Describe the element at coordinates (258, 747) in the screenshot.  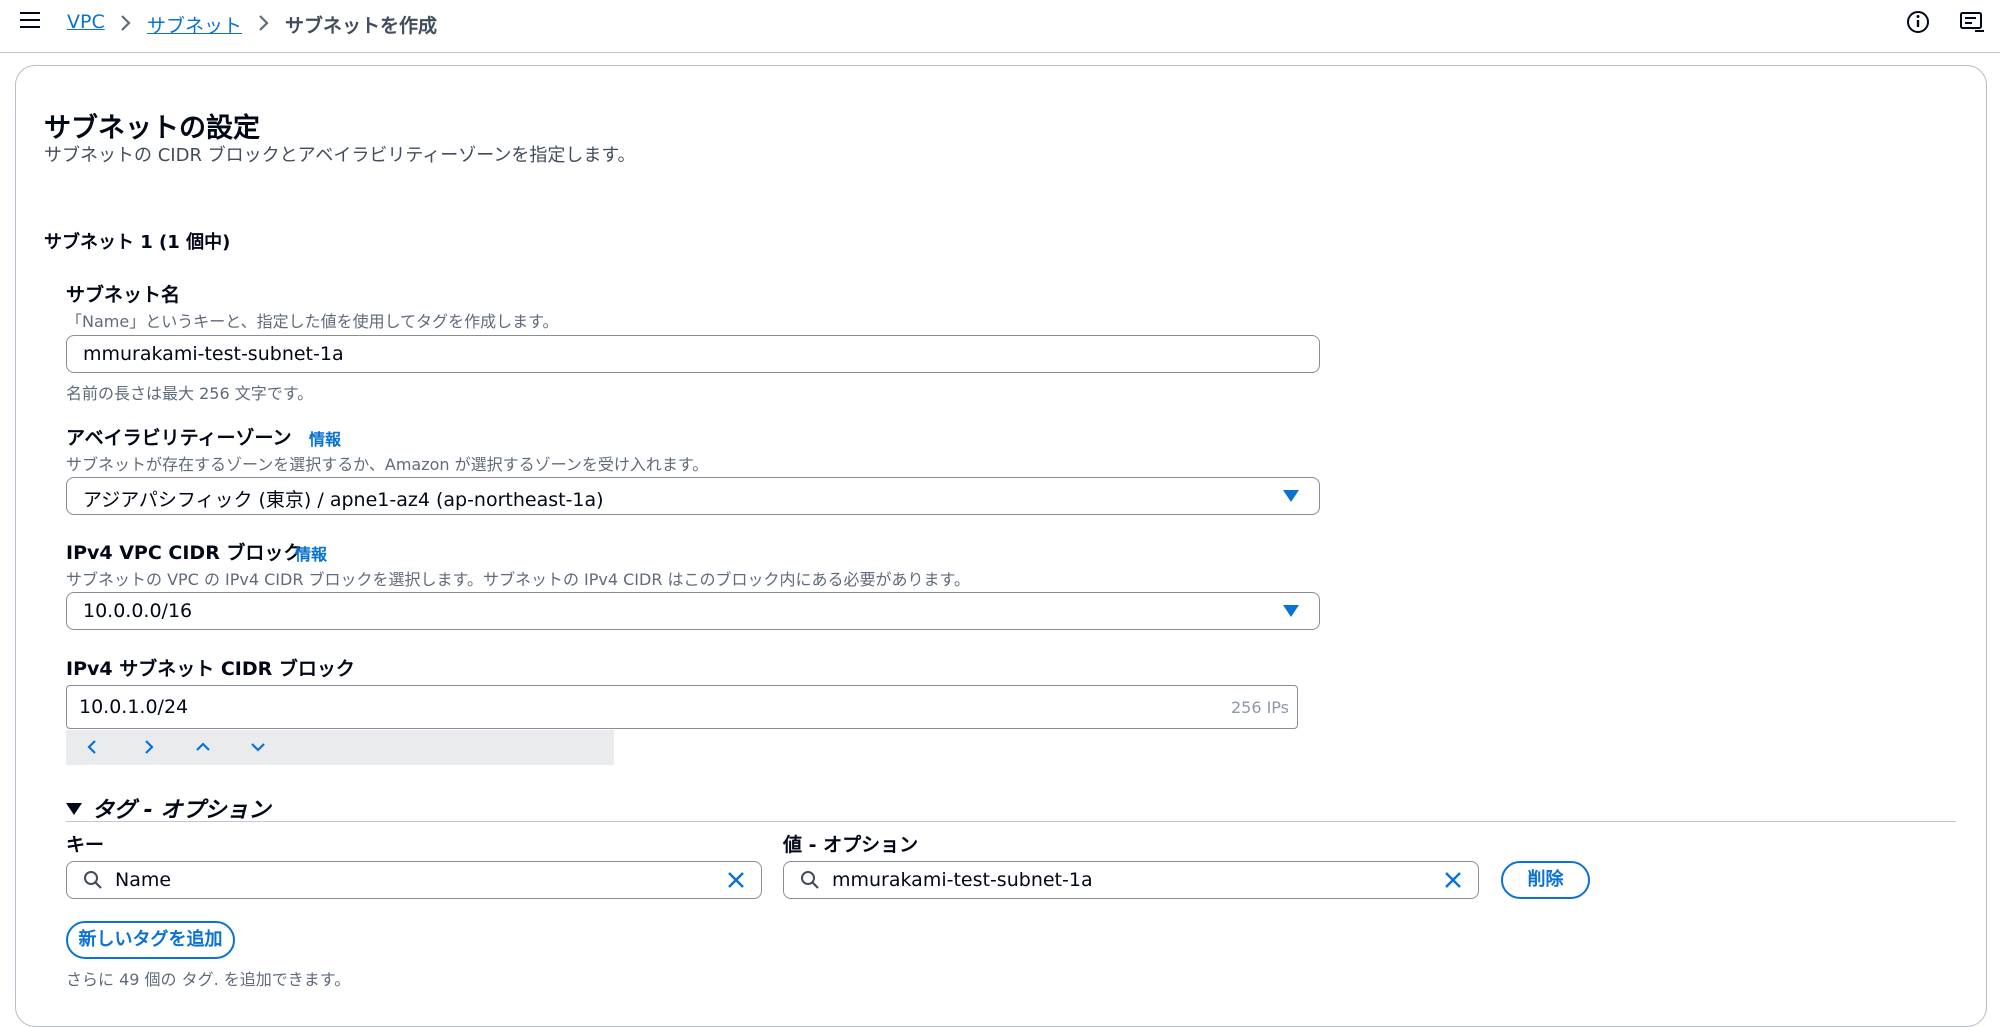
I see `chevron-down-icon` at that location.